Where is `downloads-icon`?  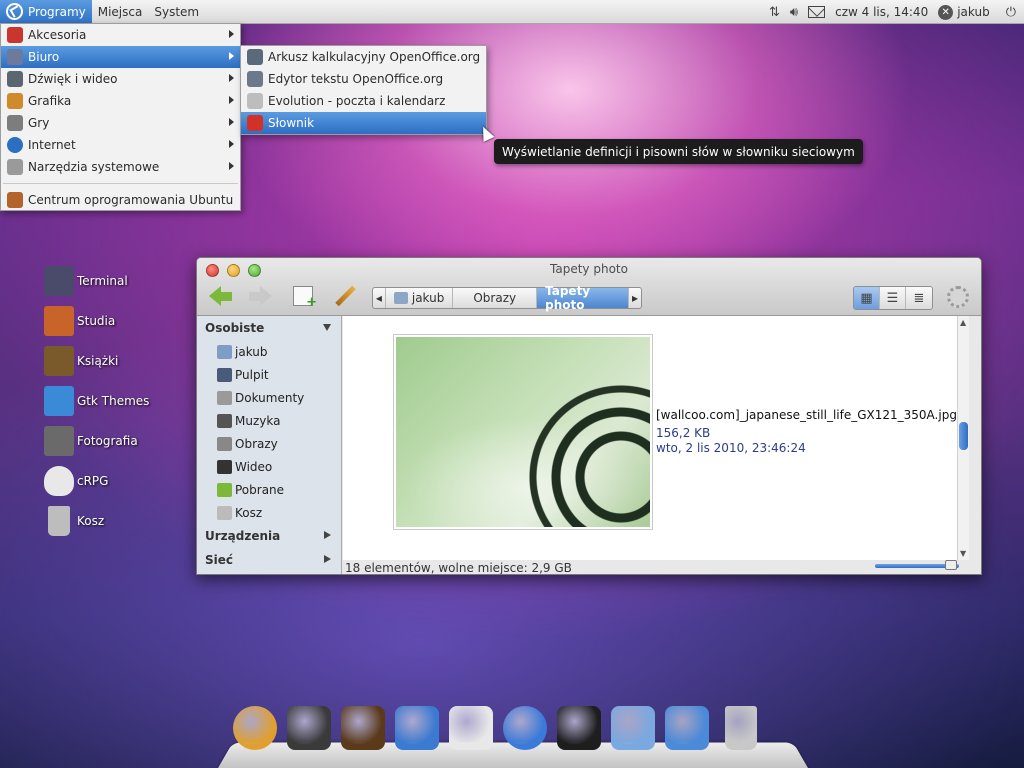
downloads-icon is located at coordinates (224, 489).